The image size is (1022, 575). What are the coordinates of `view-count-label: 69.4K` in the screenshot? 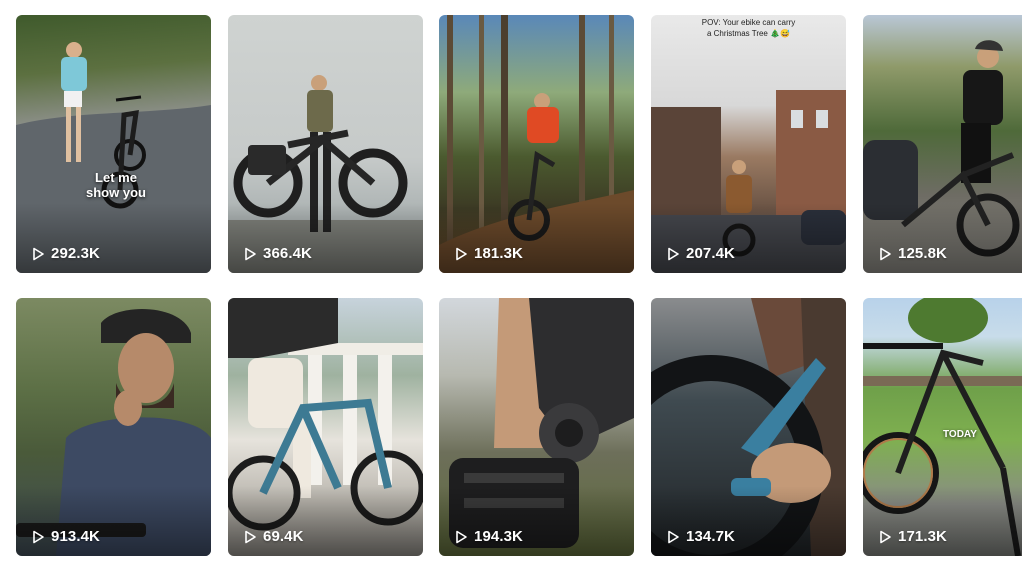 It's located at (283, 536).